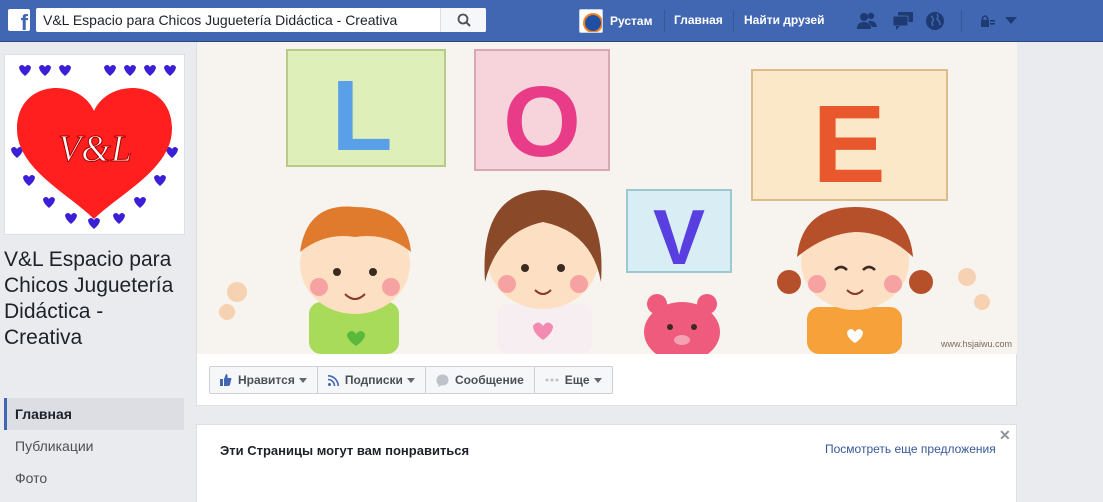  What do you see at coordinates (543, 272) in the screenshot?
I see `cover-child-girl` at bounding box center [543, 272].